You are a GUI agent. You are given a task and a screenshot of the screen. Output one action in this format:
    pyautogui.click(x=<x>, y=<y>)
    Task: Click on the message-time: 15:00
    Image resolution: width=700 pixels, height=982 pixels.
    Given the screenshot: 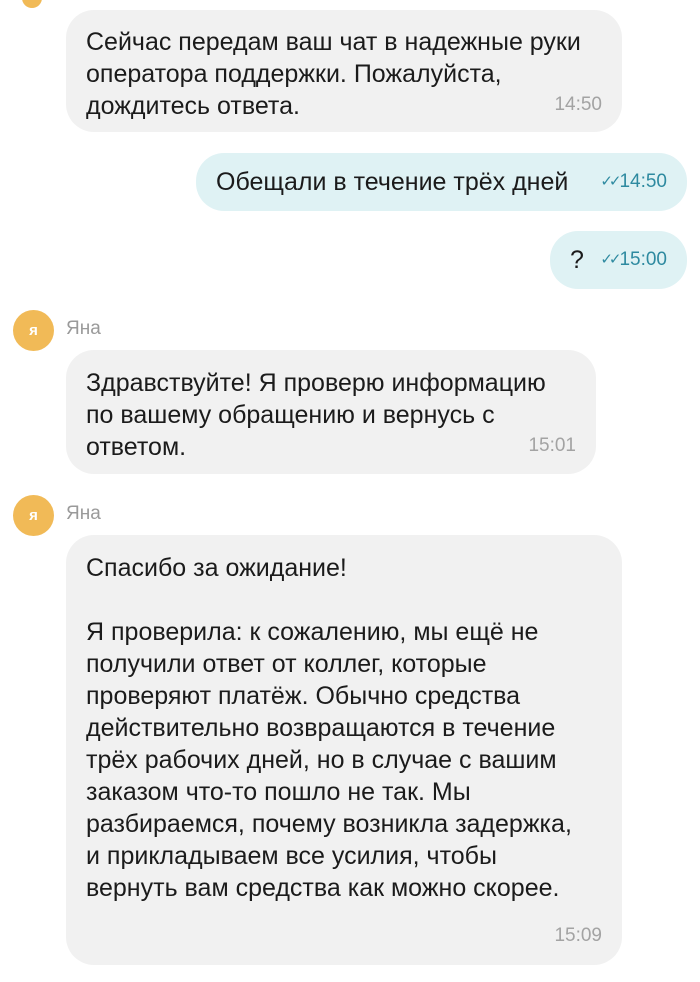 What is the action you would take?
    pyautogui.click(x=643, y=259)
    